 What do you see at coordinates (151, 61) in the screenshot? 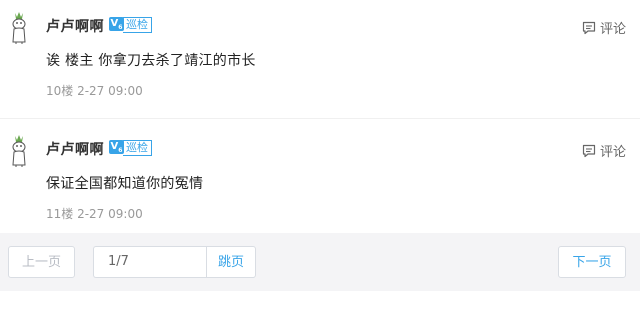
I see `post-content: 诶 楼主 你拿刀去杀了靖江的市长` at bounding box center [151, 61].